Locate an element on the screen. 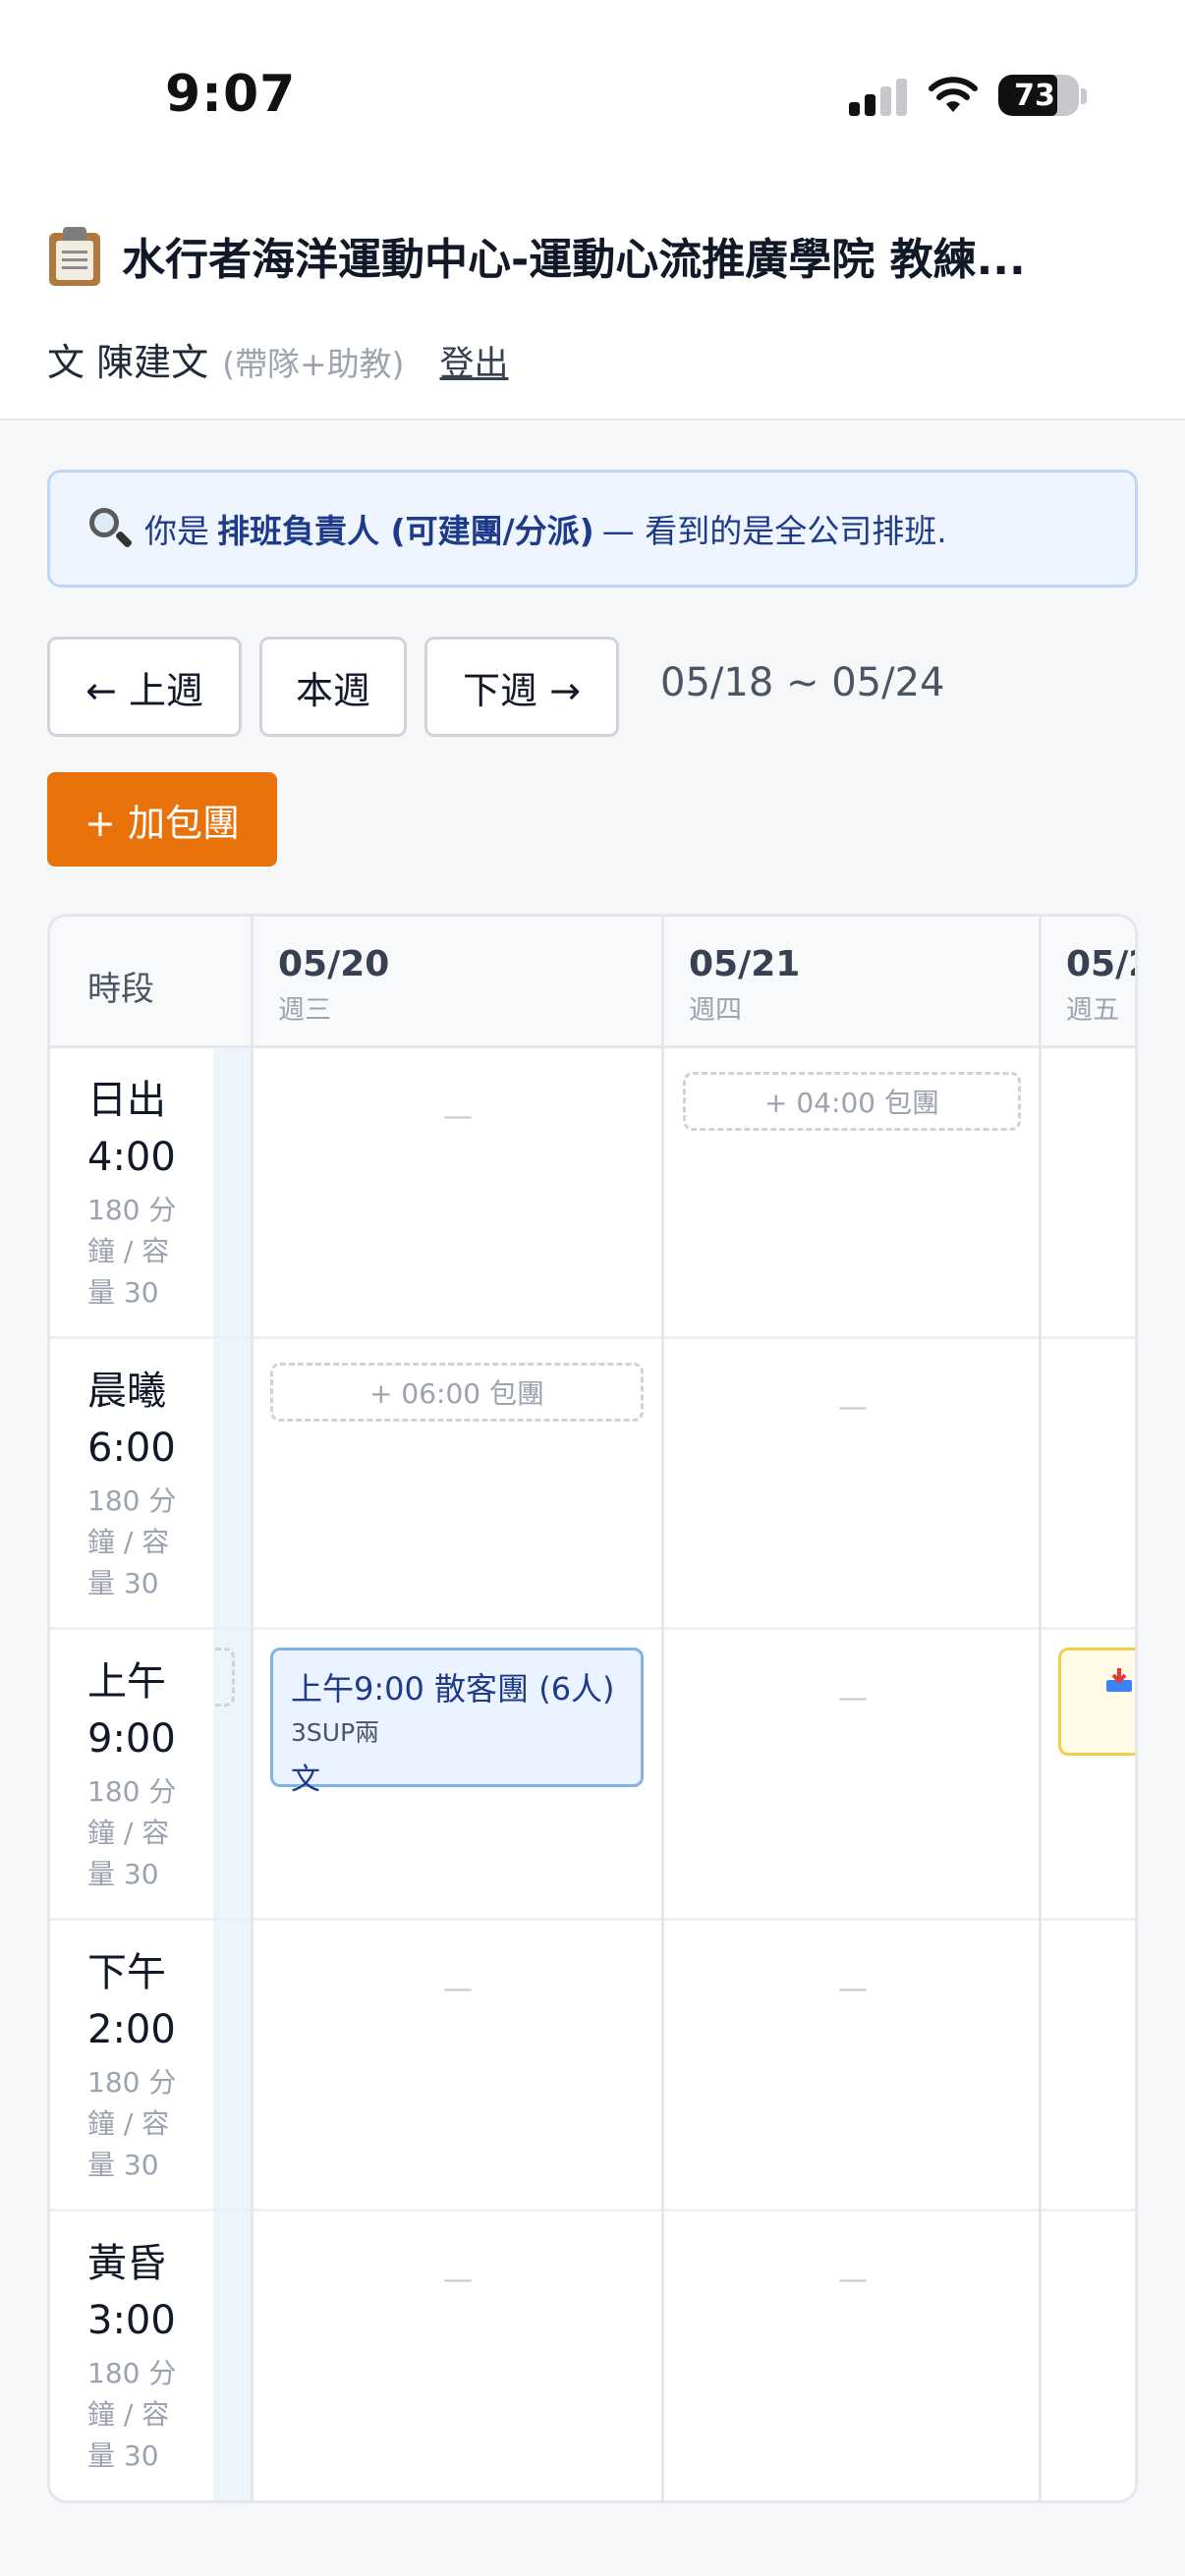 The height and width of the screenshot is (2576, 1185). user-role: (帶隊+助教) is located at coordinates (314, 364).